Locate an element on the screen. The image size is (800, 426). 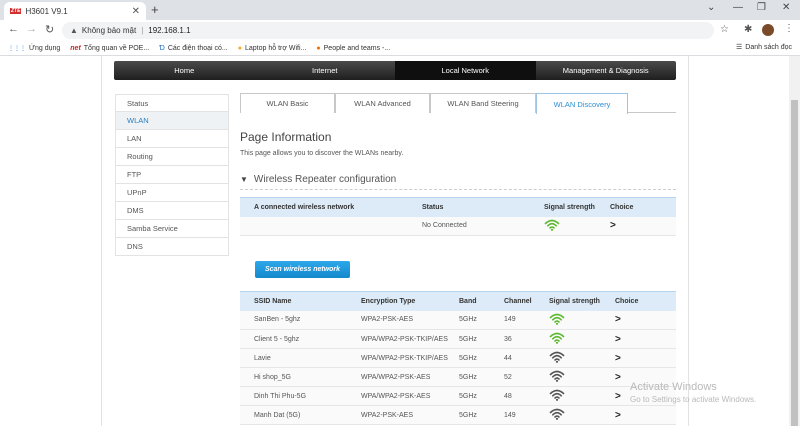
scrollbar-thumb is located at coordinates (794, 263).